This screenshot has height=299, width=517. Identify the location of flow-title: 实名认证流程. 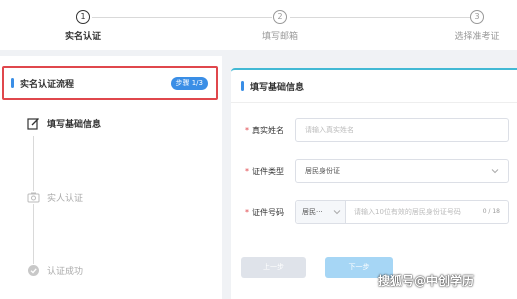
(47, 85).